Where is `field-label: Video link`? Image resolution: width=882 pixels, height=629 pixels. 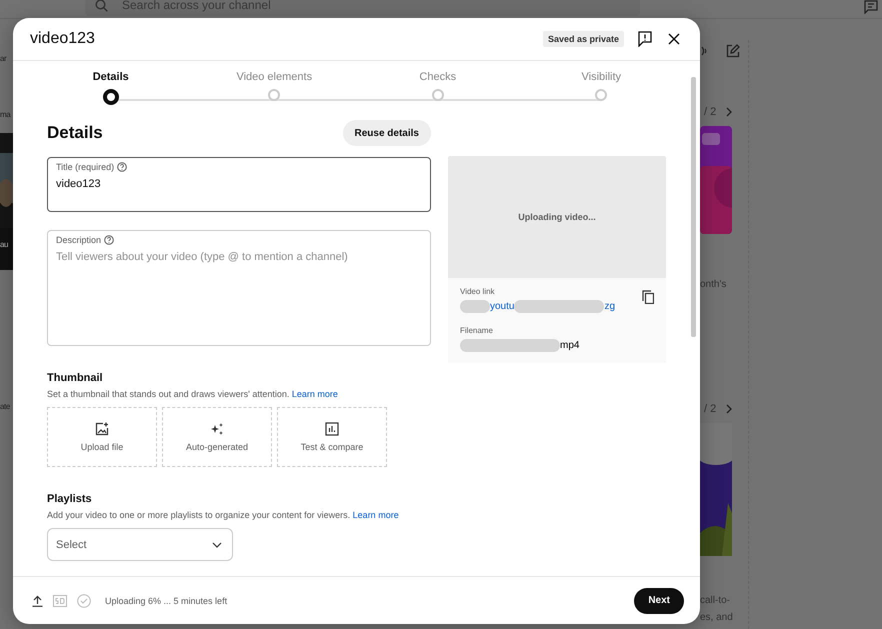
field-label: Video link is located at coordinates (478, 291).